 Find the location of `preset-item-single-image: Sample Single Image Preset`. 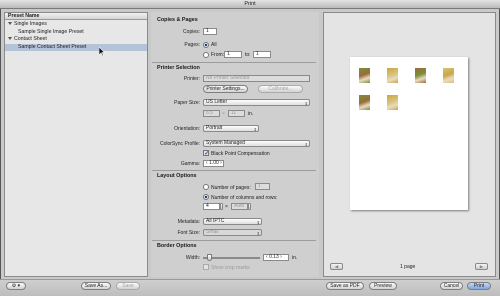

preset-item-single-image: Sample Single Image Preset is located at coordinates (76, 33).